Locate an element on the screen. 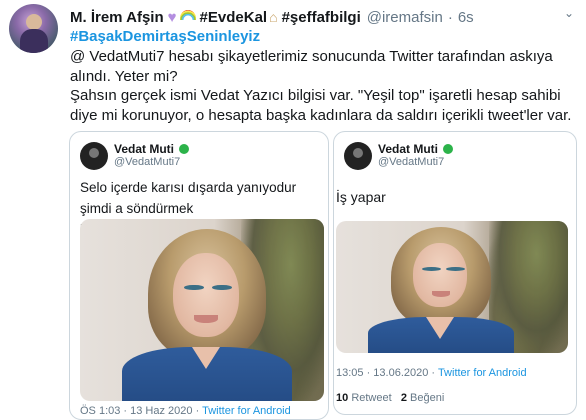  header-hashtag-seffafbilgi: #şeffafbilgi is located at coordinates (321, 17).